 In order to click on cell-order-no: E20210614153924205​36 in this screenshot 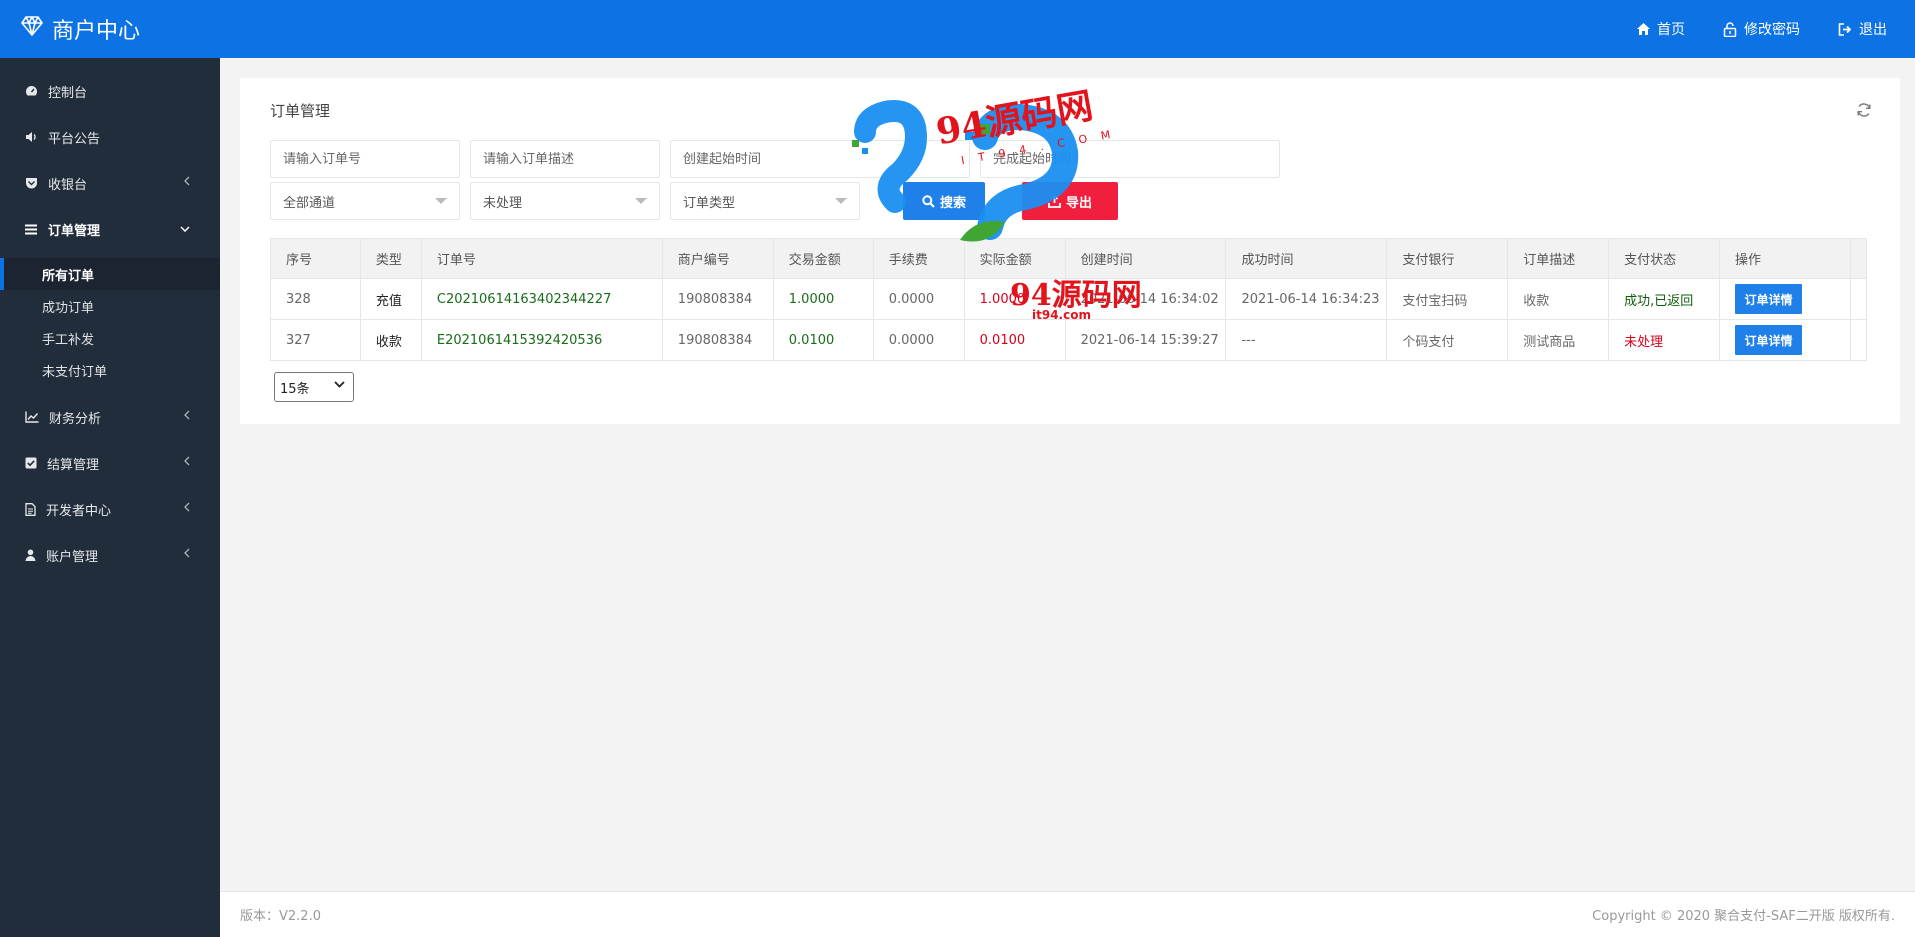, I will do `click(542, 340)`.